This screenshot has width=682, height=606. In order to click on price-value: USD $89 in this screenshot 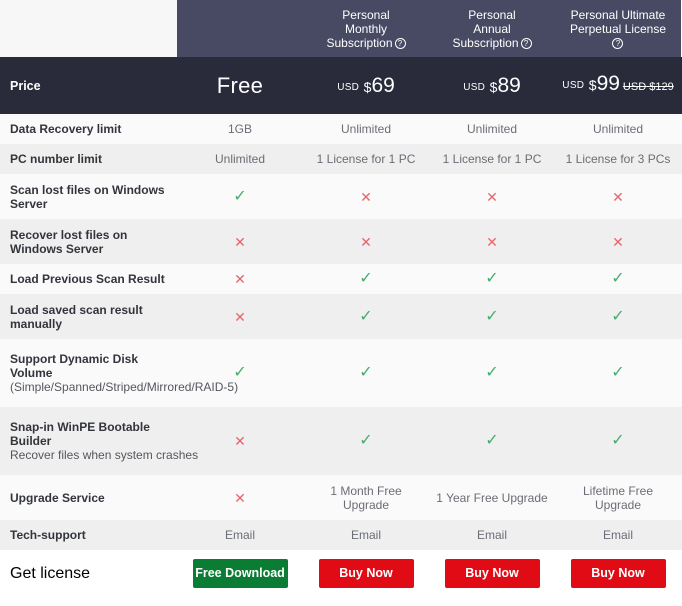, I will do `click(492, 85)`.